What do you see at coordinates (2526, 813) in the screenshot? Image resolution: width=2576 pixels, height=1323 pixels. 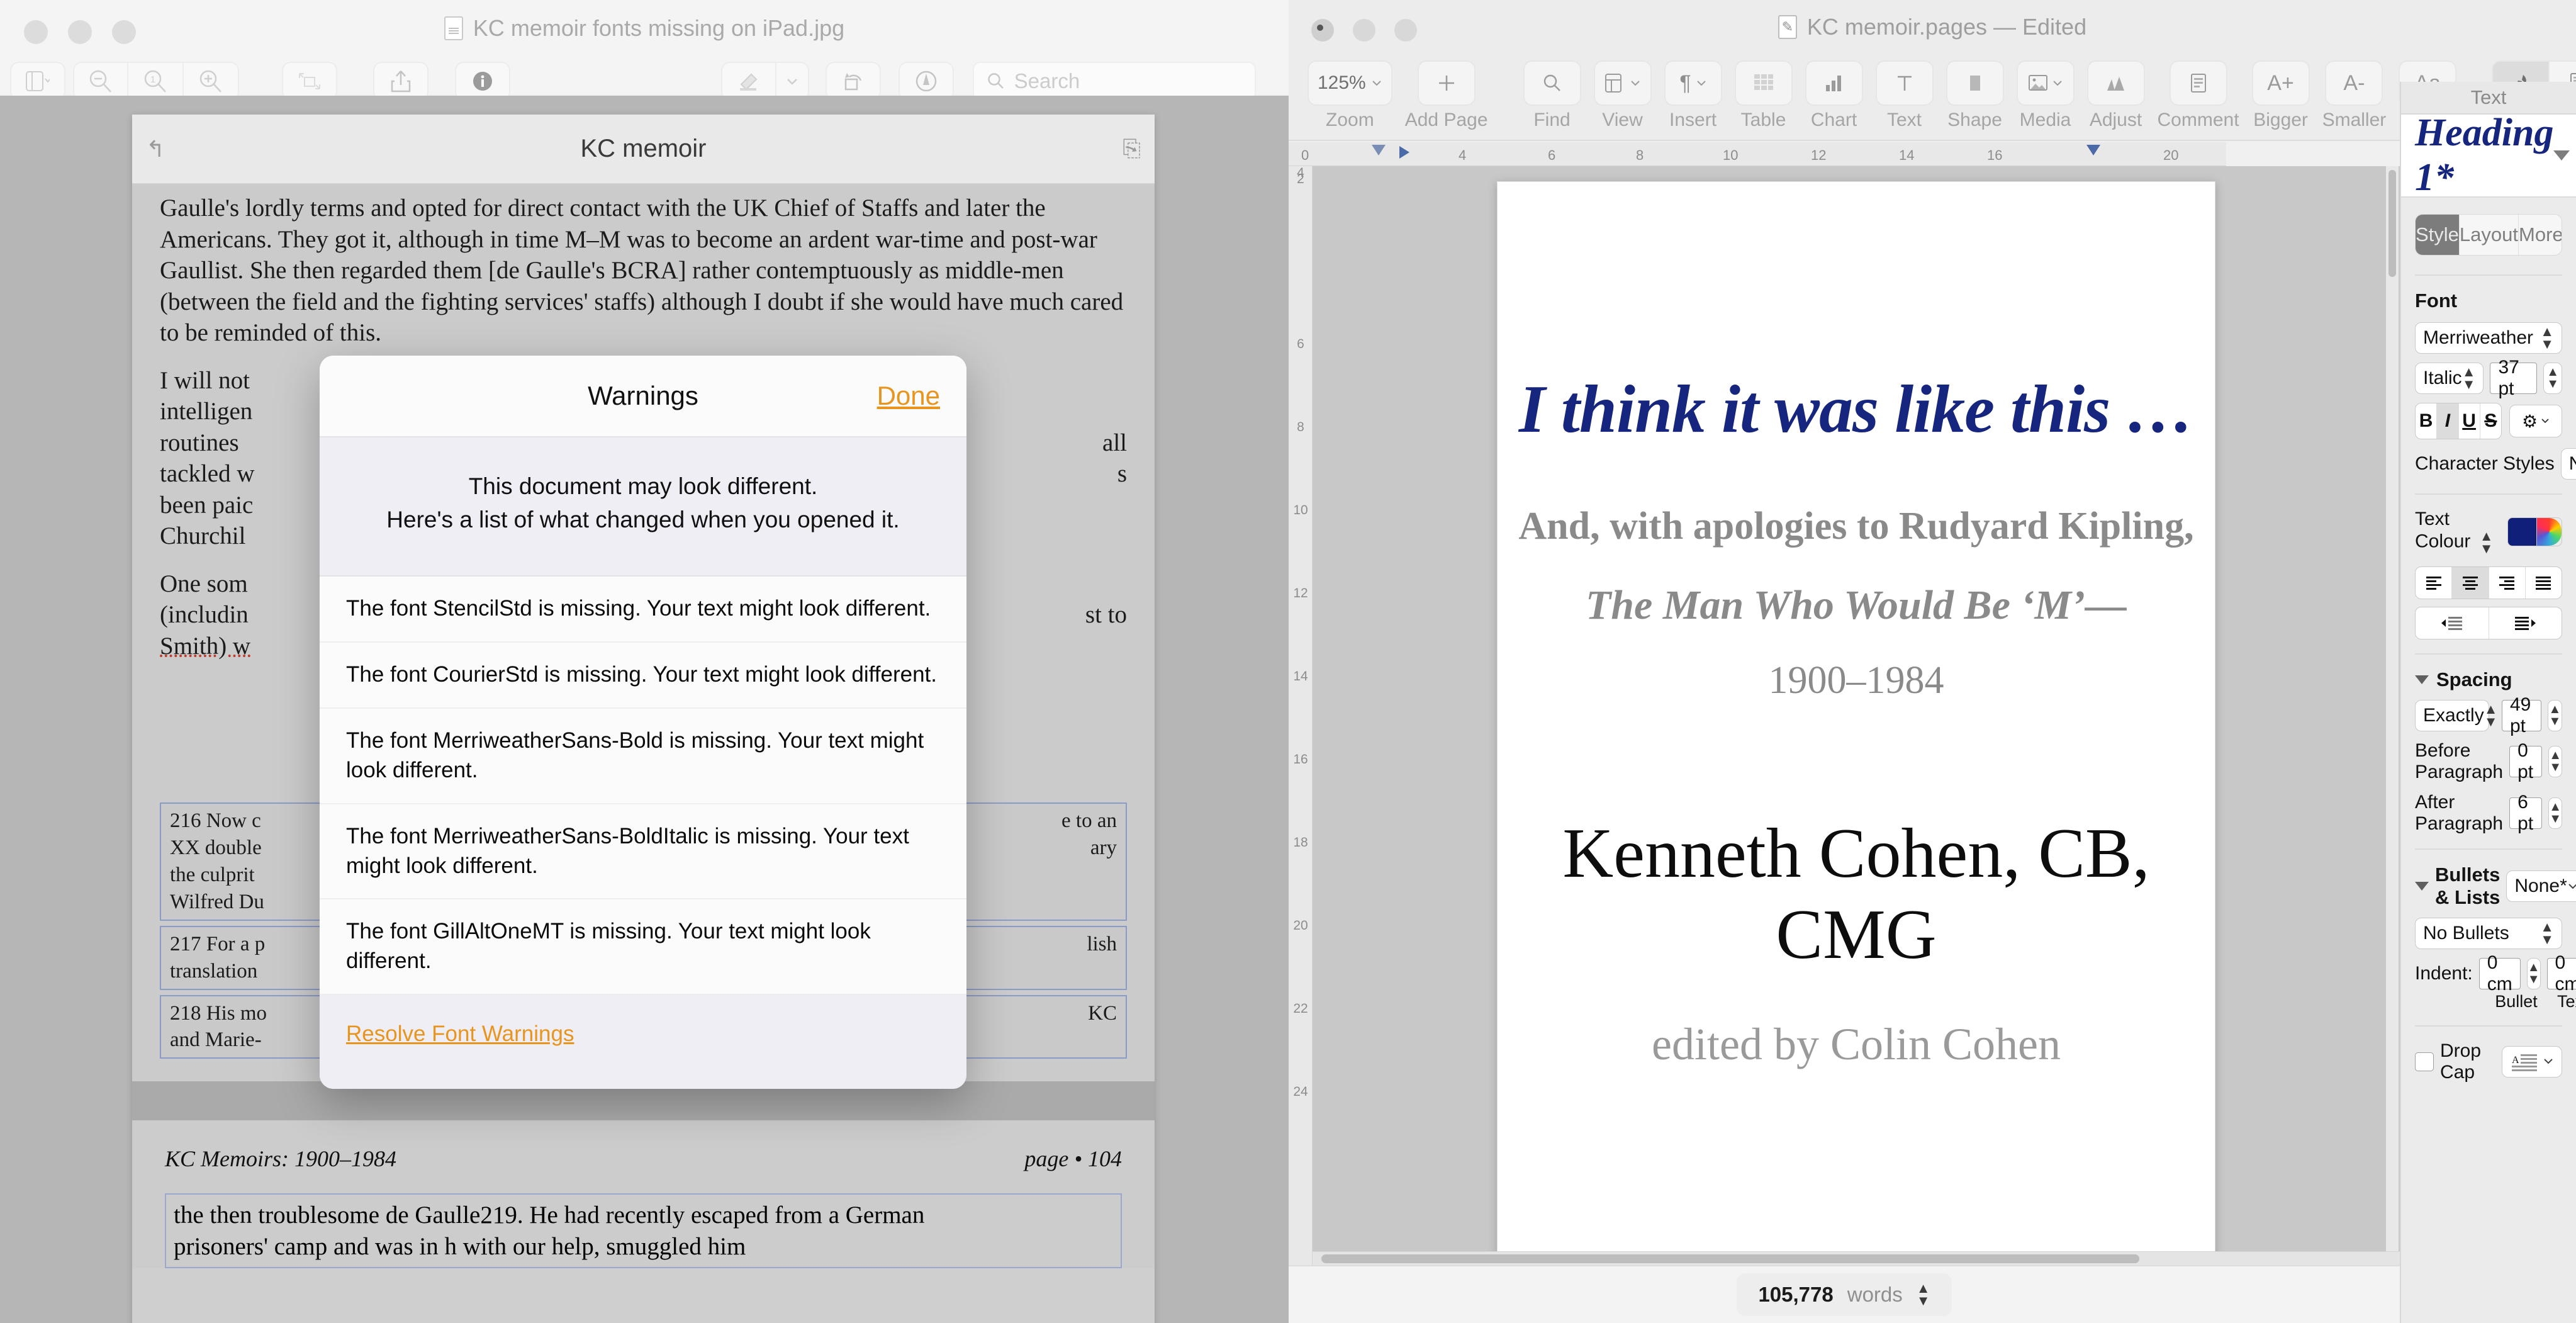 I see `after-paragraph-field: 6 pt` at bounding box center [2526, 813].